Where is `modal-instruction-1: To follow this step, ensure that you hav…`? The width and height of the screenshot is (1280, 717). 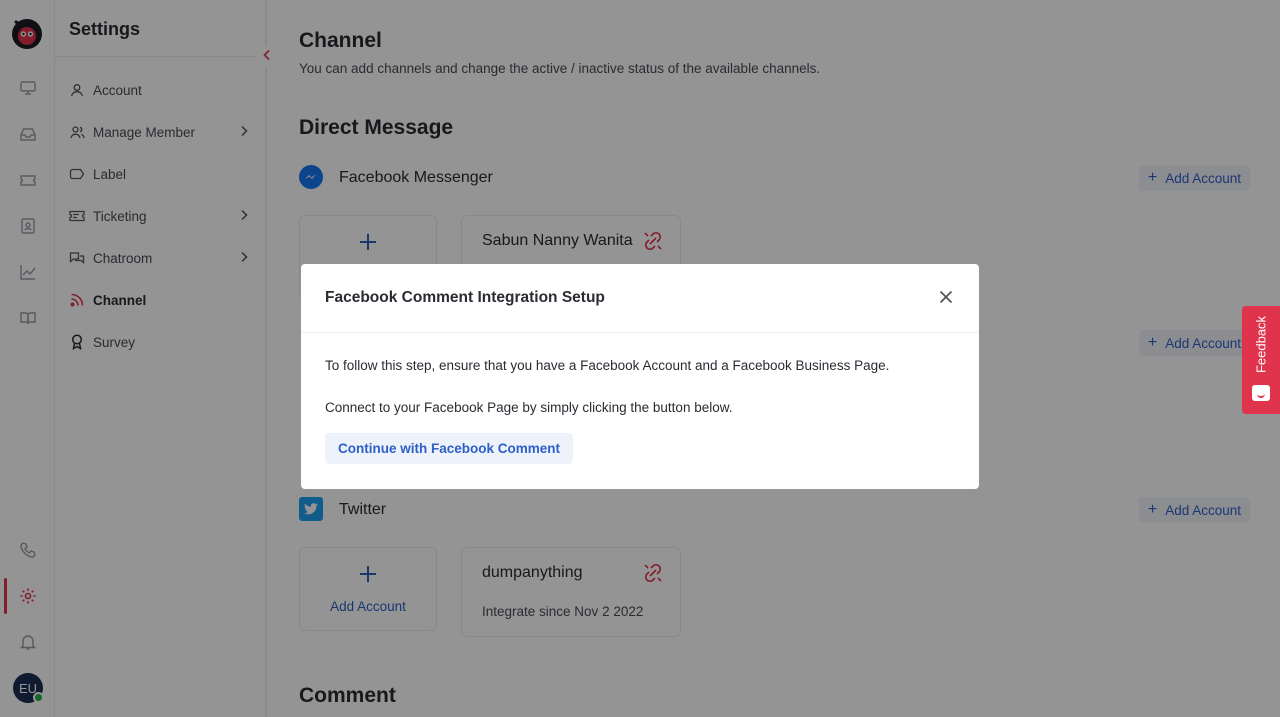
modal-instruction-1: To follow this step, ensure that you hav… is located at coordinates (607, 365).